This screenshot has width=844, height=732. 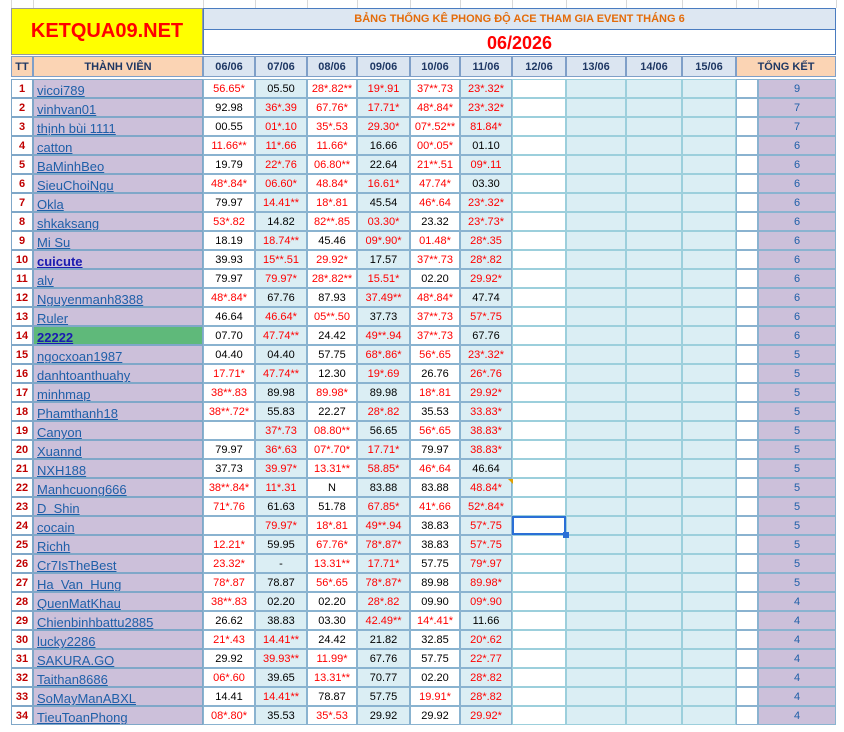 I want to click on score-cell: 35*.53, so click(x=332, y=715).